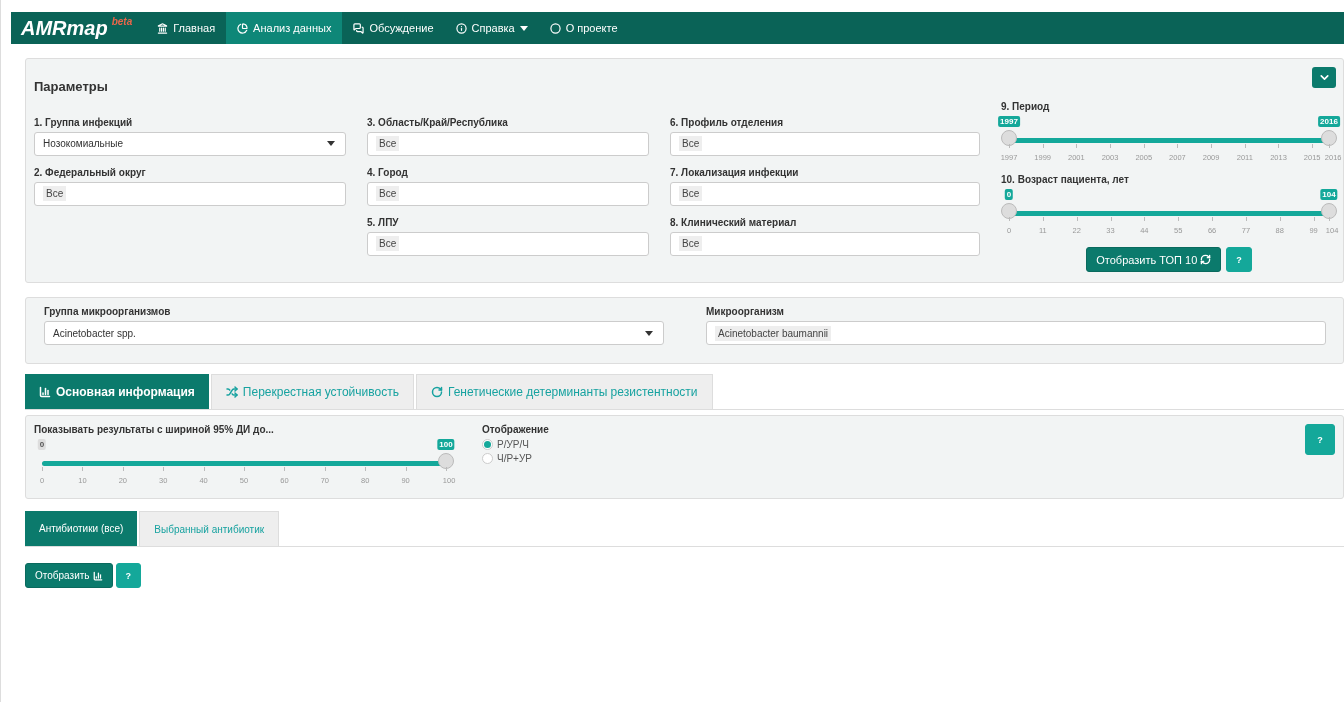  What do you see at coordinates (515, 429) in the screenshot?
I see `group-label: Отображение` at bounding box center [515, 429].